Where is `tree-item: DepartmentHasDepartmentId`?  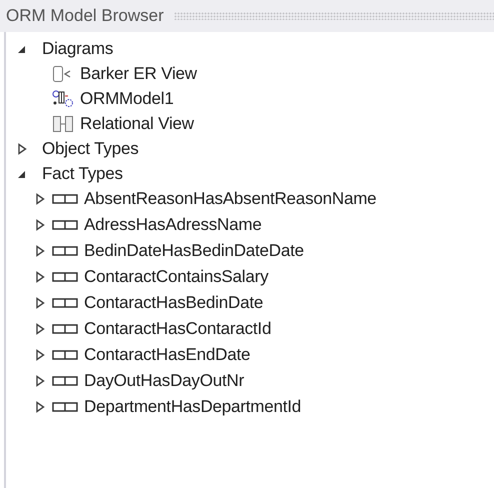
tree-item: DepartmentHasDepartmentId is located at coordinates (193, 407).